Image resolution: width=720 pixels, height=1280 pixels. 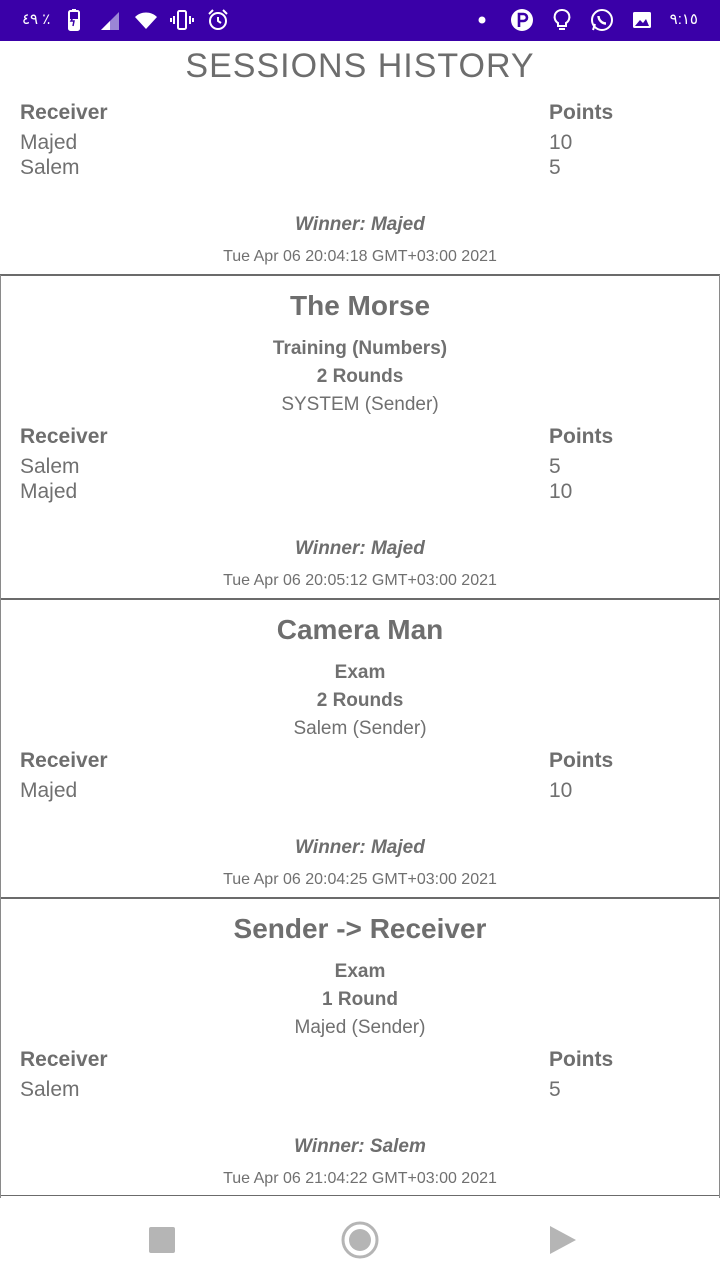 What do you see at coordinates (360, 348) in the screenshot?
I see `session-mode: Training (Numbers)` at bounding box center [360, 348].